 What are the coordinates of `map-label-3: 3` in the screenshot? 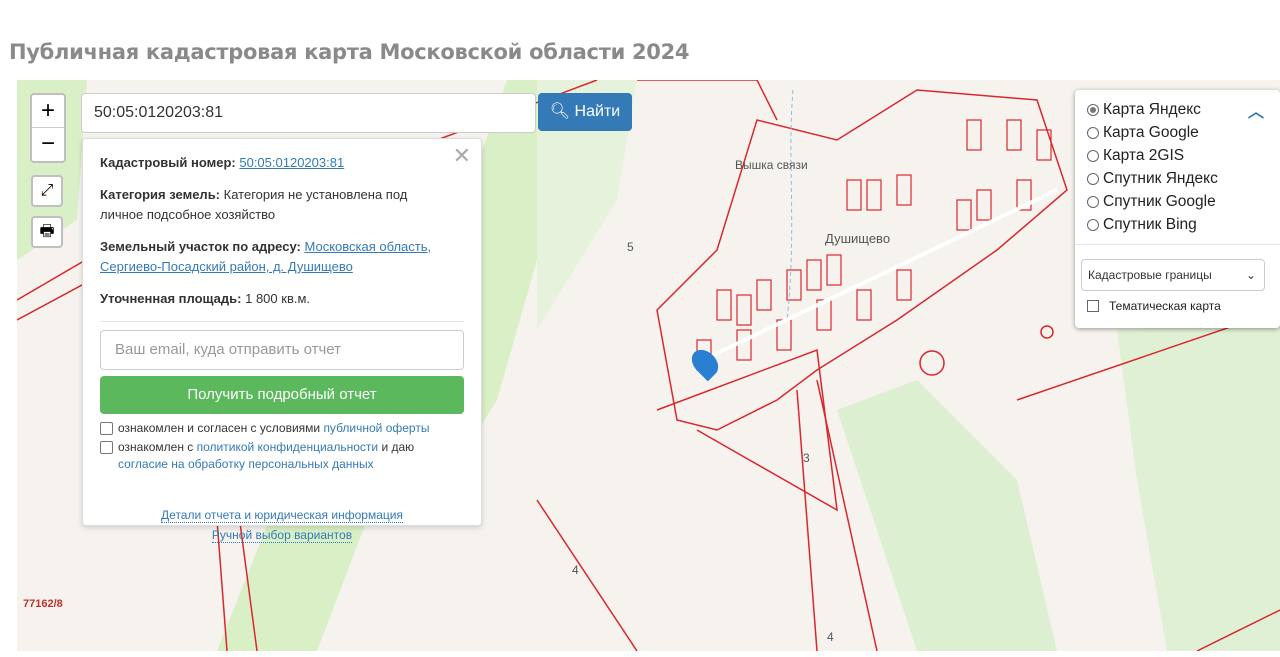 It's located at (806, 458).